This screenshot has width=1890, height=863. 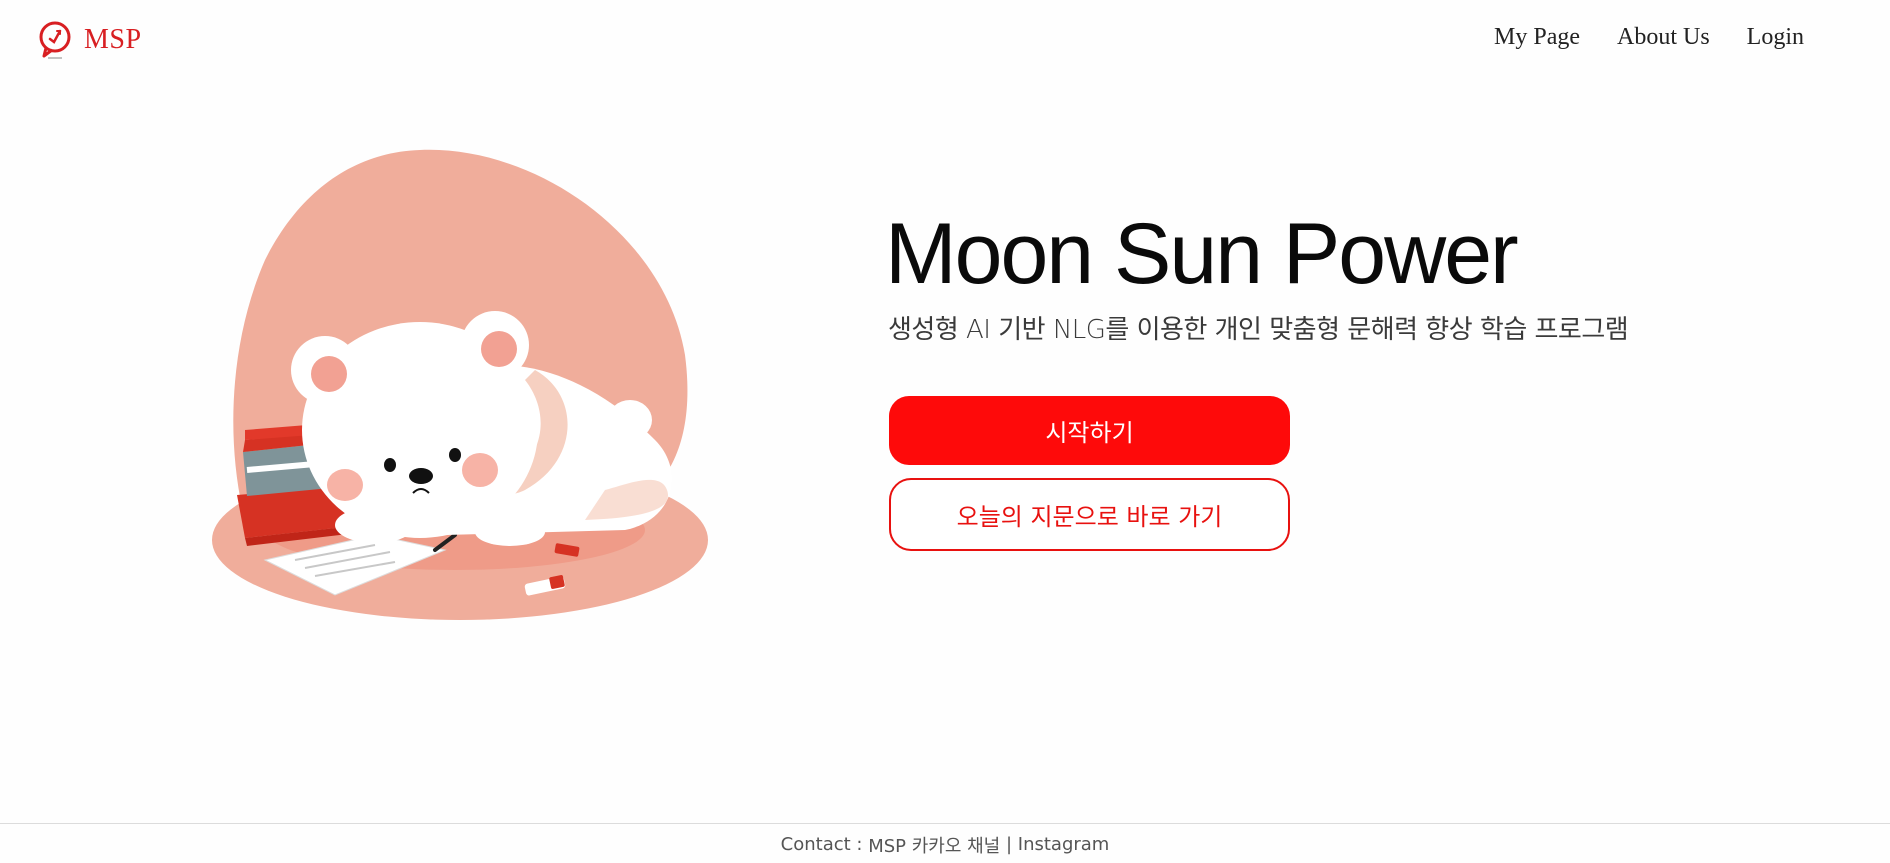 What do you see at coordinates (1089, 430) in the screenshot?
I see `start-button: 시작하기` at bounding box center [1089, 430].